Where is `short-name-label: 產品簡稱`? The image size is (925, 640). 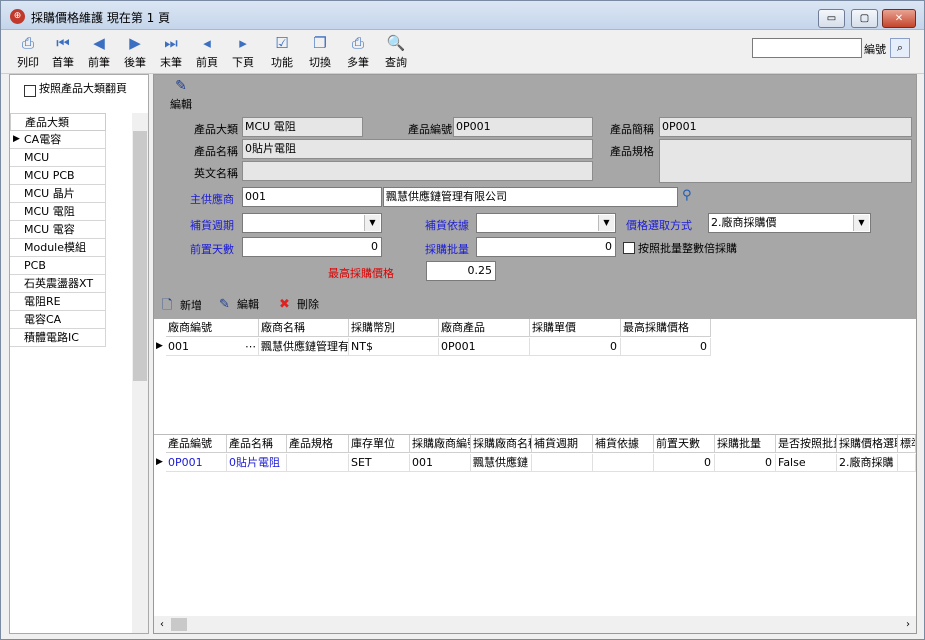
short-name-label: 產品簡稱 is located at coordinates (632, 129).